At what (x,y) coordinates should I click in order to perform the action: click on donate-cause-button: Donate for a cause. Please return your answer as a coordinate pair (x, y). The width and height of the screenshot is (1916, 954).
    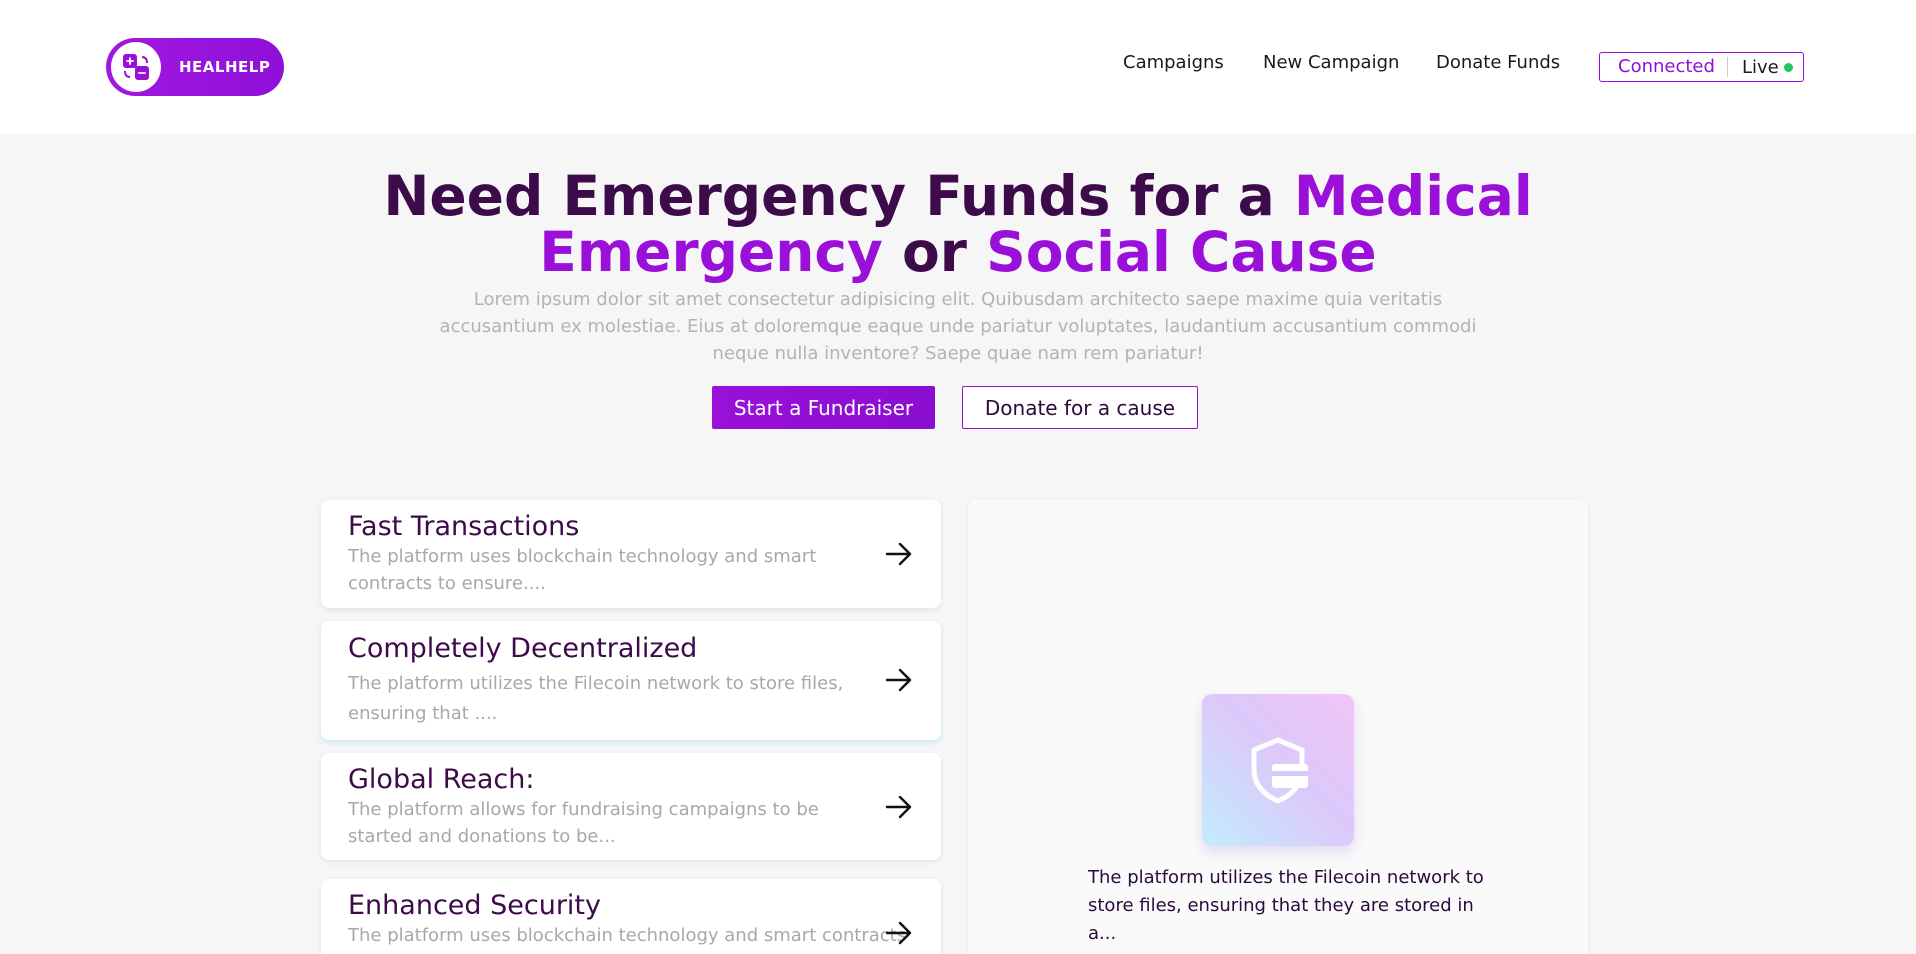
    Looking at the image, I should click on (1080, 407).